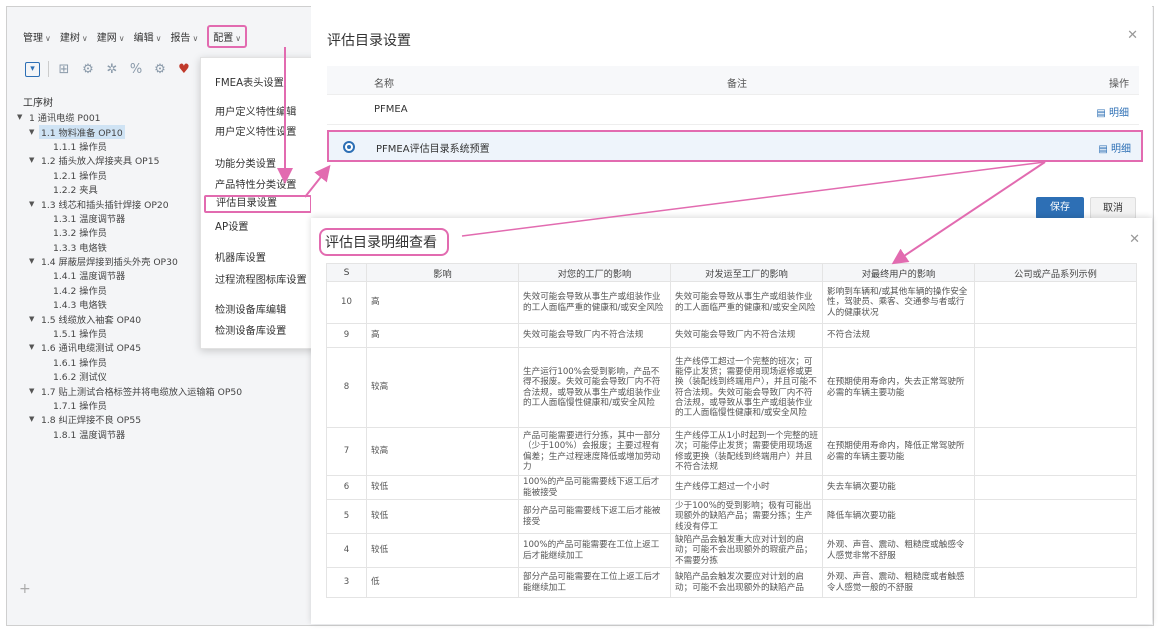  What do you see at coordinates (259, 256) in the screenshot?
I see `dd-machine-lib: 机器库设置` at bounding box center [259, 256].